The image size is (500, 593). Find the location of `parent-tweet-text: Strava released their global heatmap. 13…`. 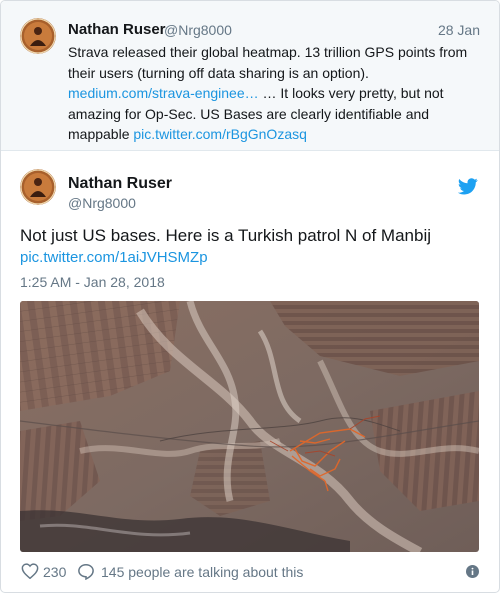

parent-tweet-text: Strava released their global heatmap. 13… is located at coordinates (270, 93).